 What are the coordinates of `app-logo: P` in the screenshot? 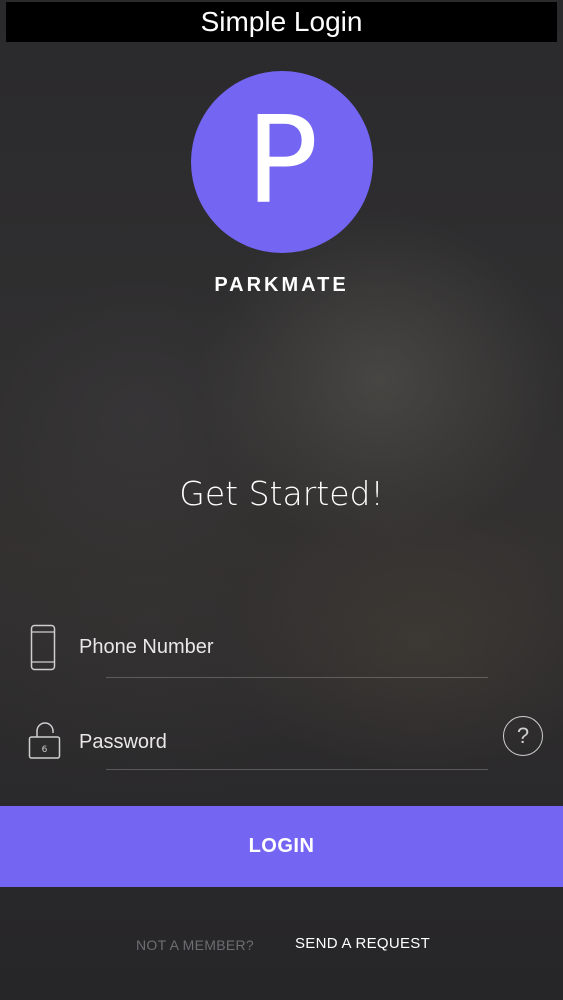 It's located at (282, 162).